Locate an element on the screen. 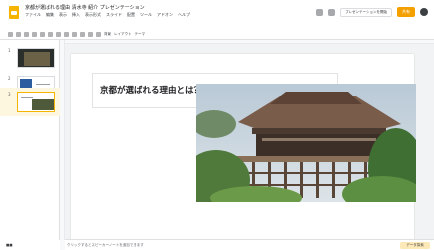 The width and height of the screenshot is (434, 250). comment-add-icon is located at coordinates (98, 34).